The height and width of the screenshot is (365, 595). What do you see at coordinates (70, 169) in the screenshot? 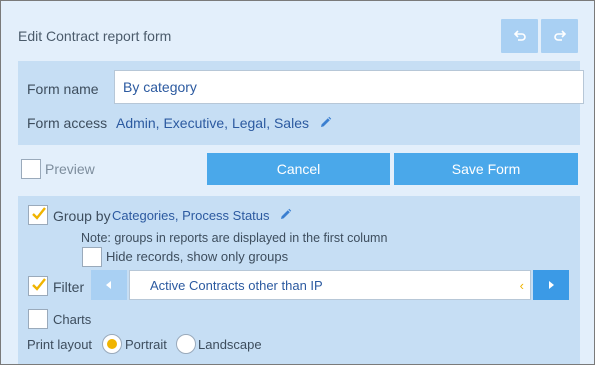
I see `preview-label: Preview` at bounding box center [70, 169].